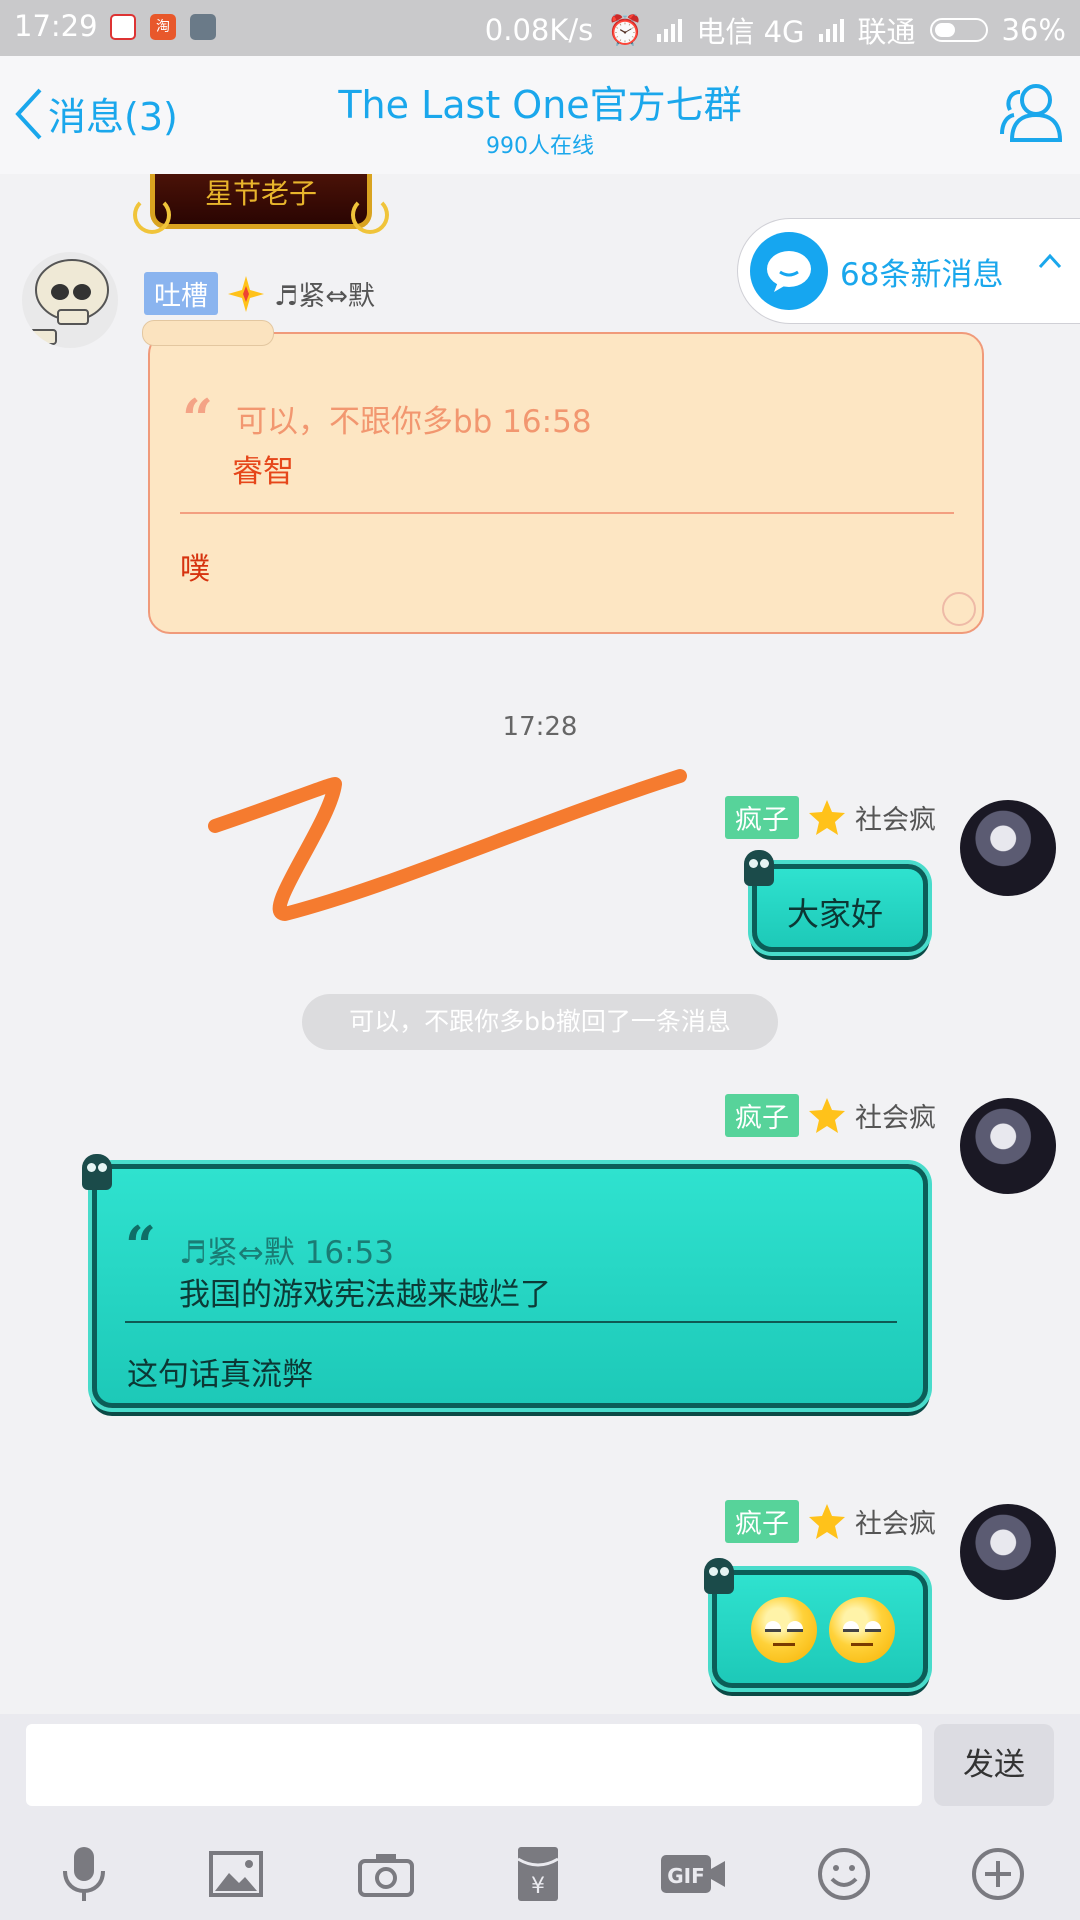 This screenshot has width=1080, height=1920. Describe the element at coordinates (263, 472) in the screenshot. I see `quoted-text: 睿智` at that location.